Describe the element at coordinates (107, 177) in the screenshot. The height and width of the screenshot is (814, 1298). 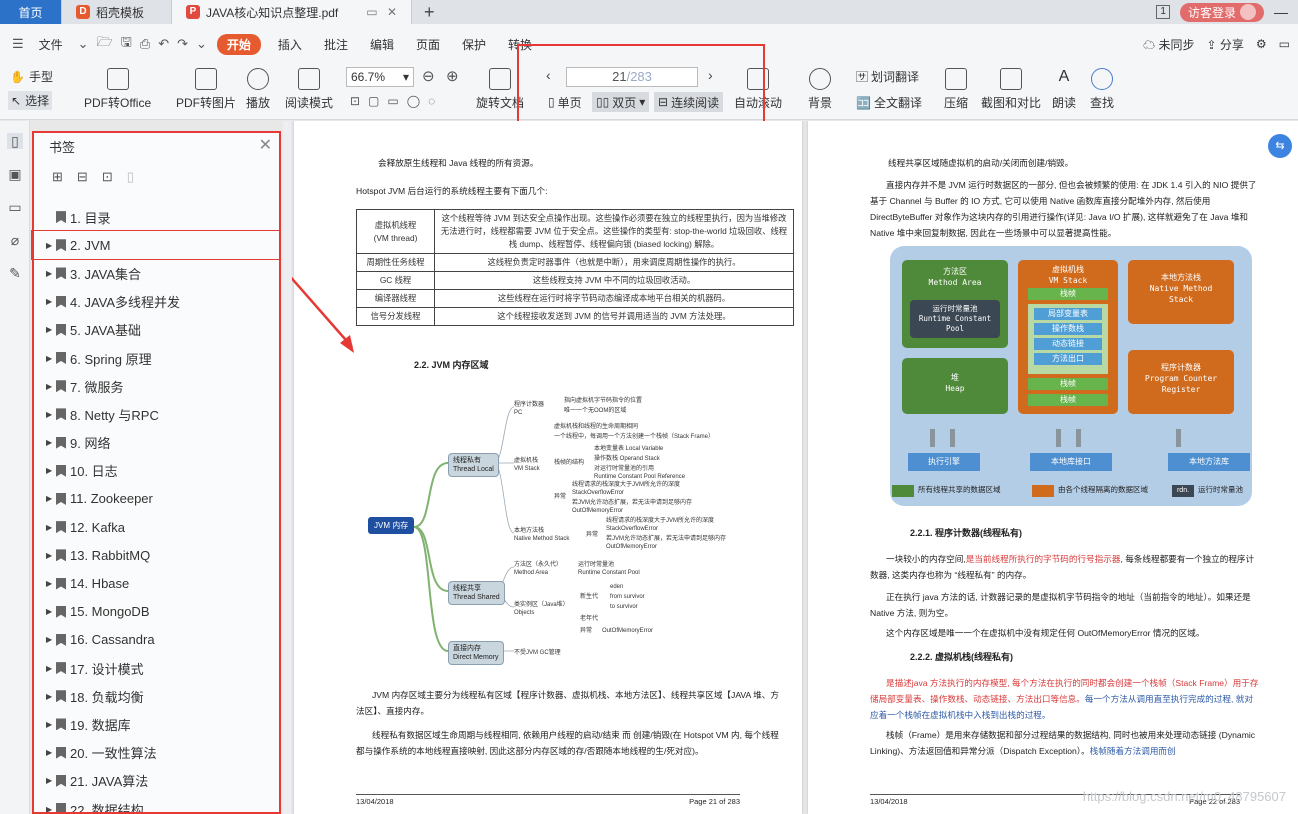
I see `add-bookmark-icon: ⊡` at that location.